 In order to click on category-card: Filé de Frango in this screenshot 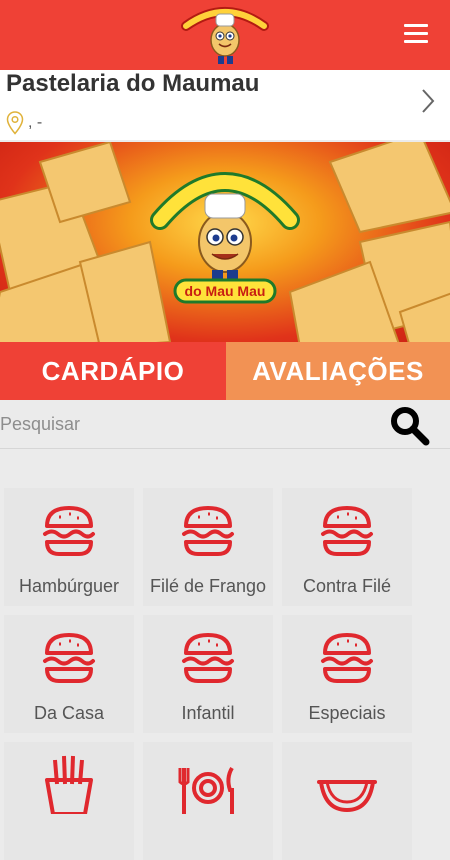, I will do `click(208, 547)`.